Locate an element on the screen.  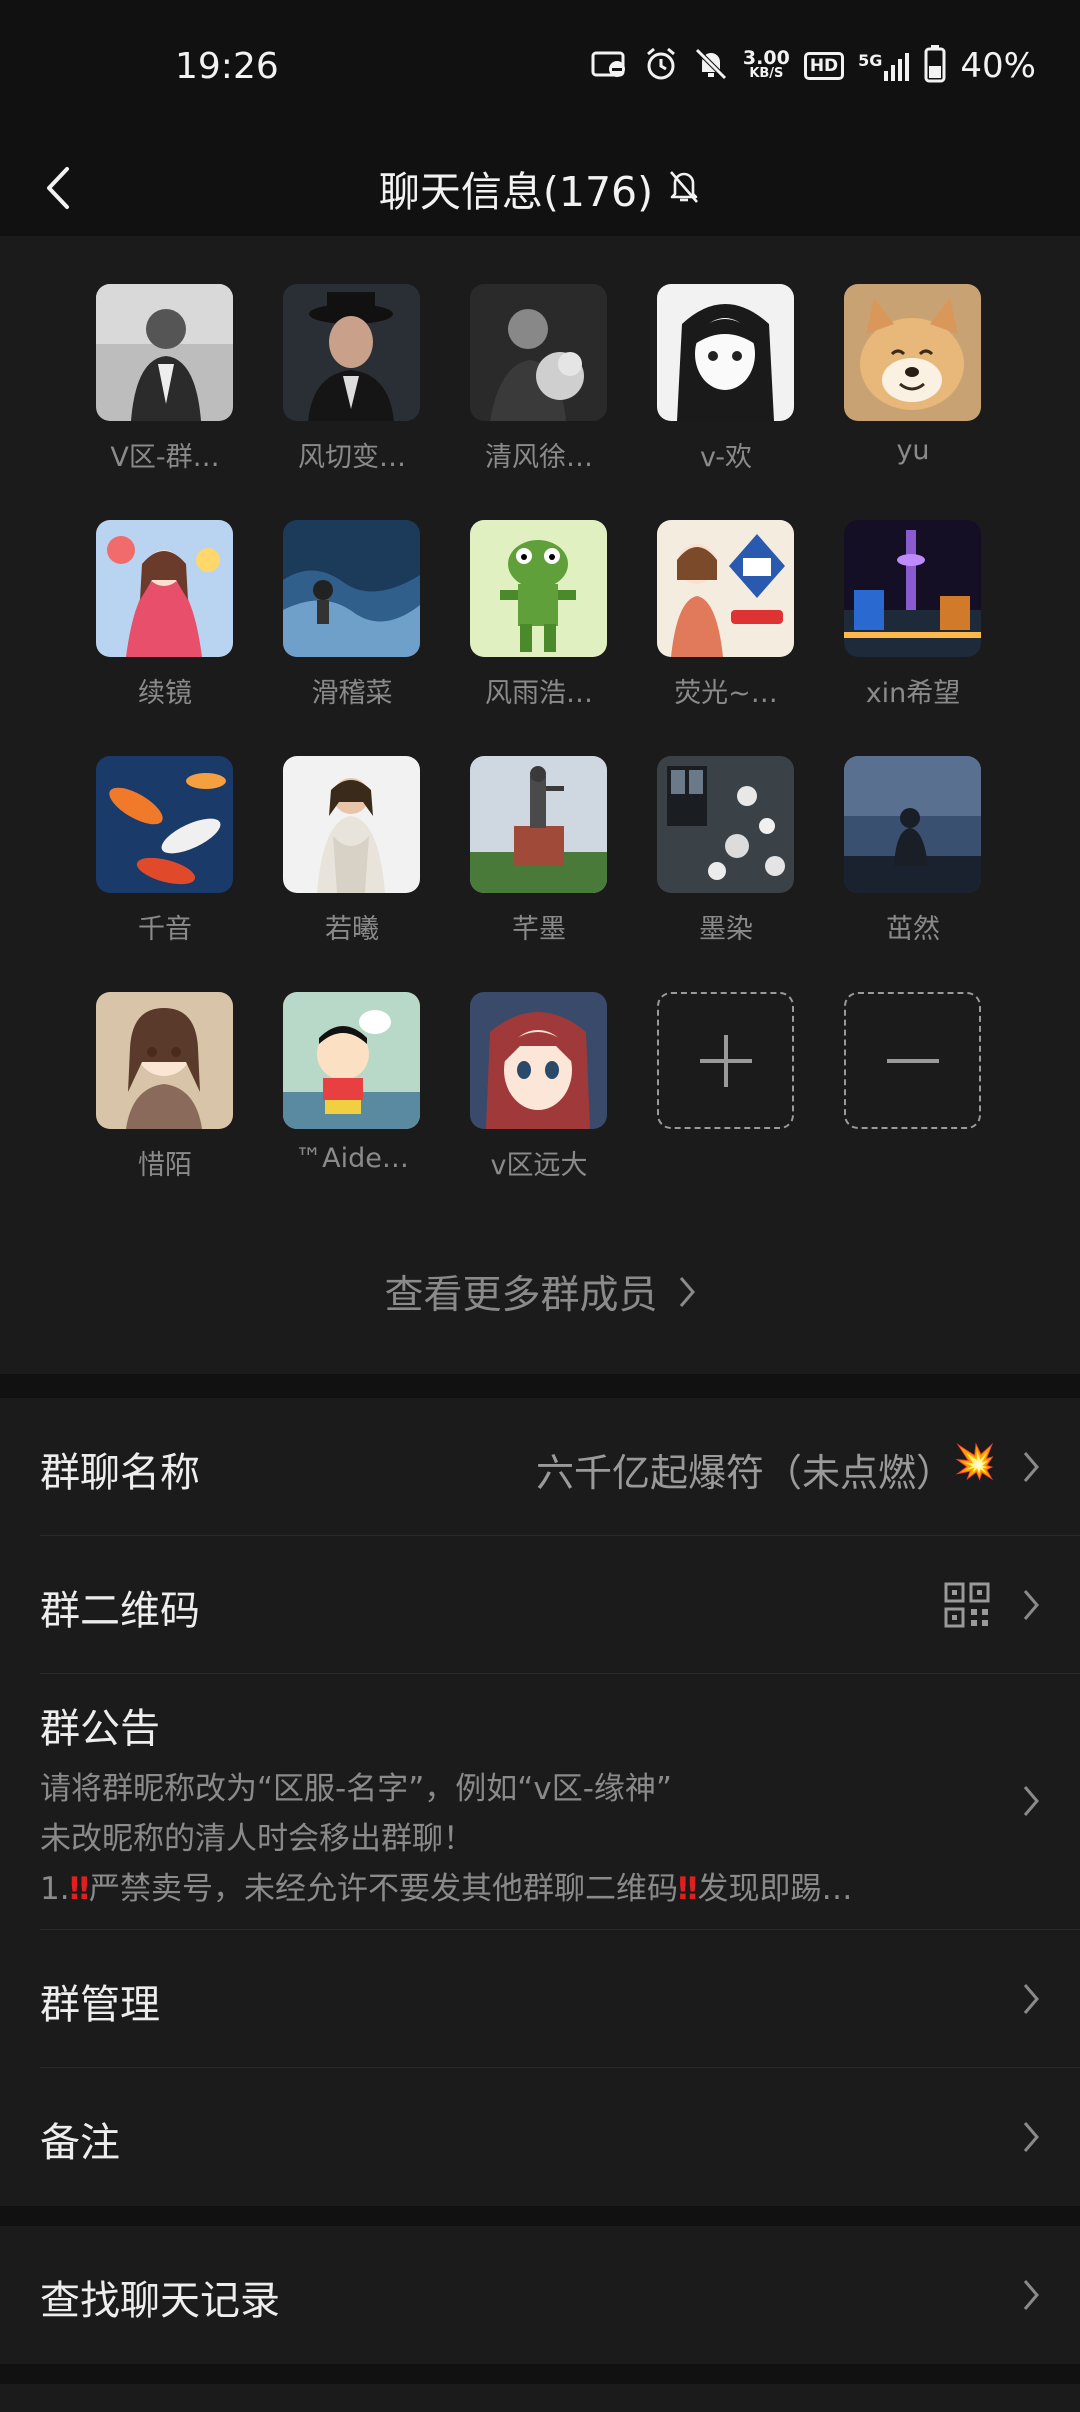
notice-line: 请将群昵称改为“区服-名字”，例如“v区-缘神” is located at coordinates (356, 1789).